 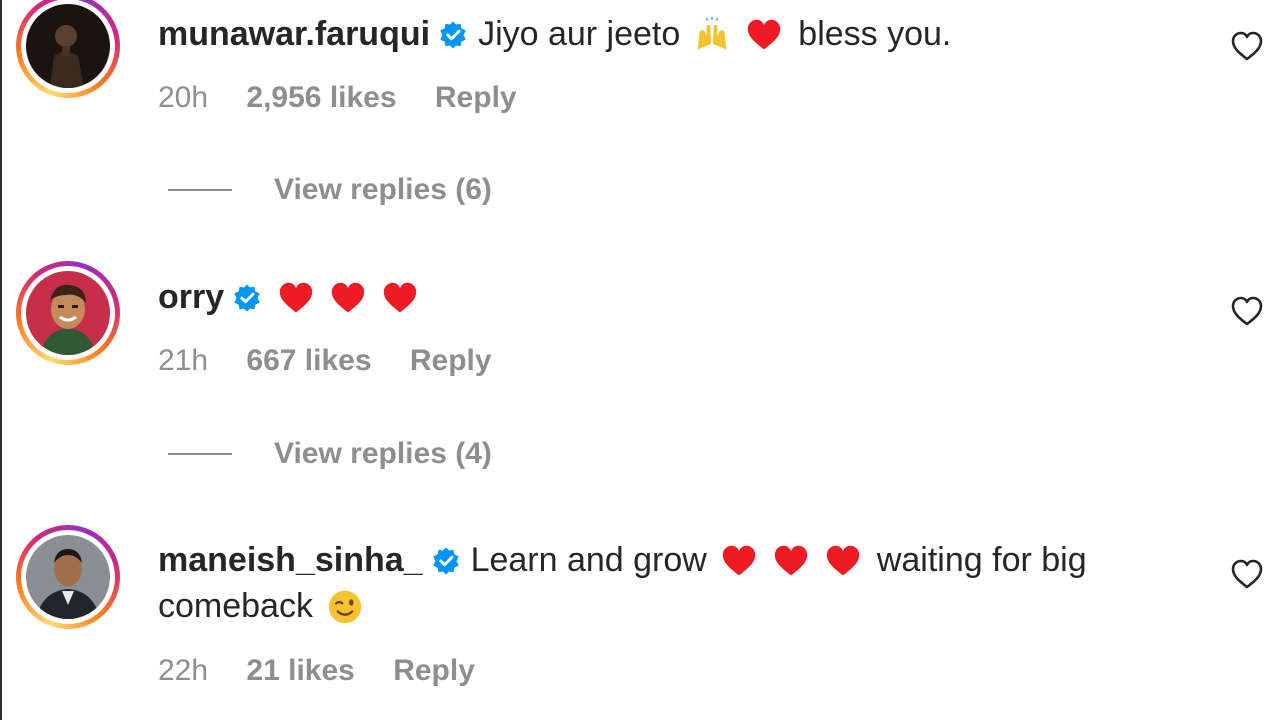 What do you see at coordinates (183, 670) in the screenshot?
I see `comment-time: 22h` at bounding box center [183, 670].